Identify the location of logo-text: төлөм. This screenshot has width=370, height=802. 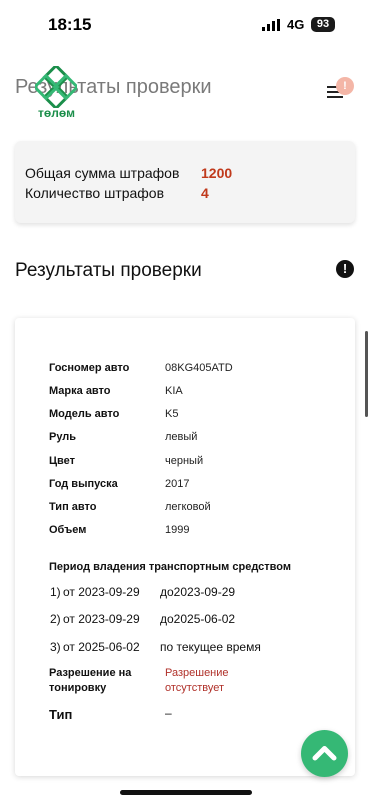
(57, 113).